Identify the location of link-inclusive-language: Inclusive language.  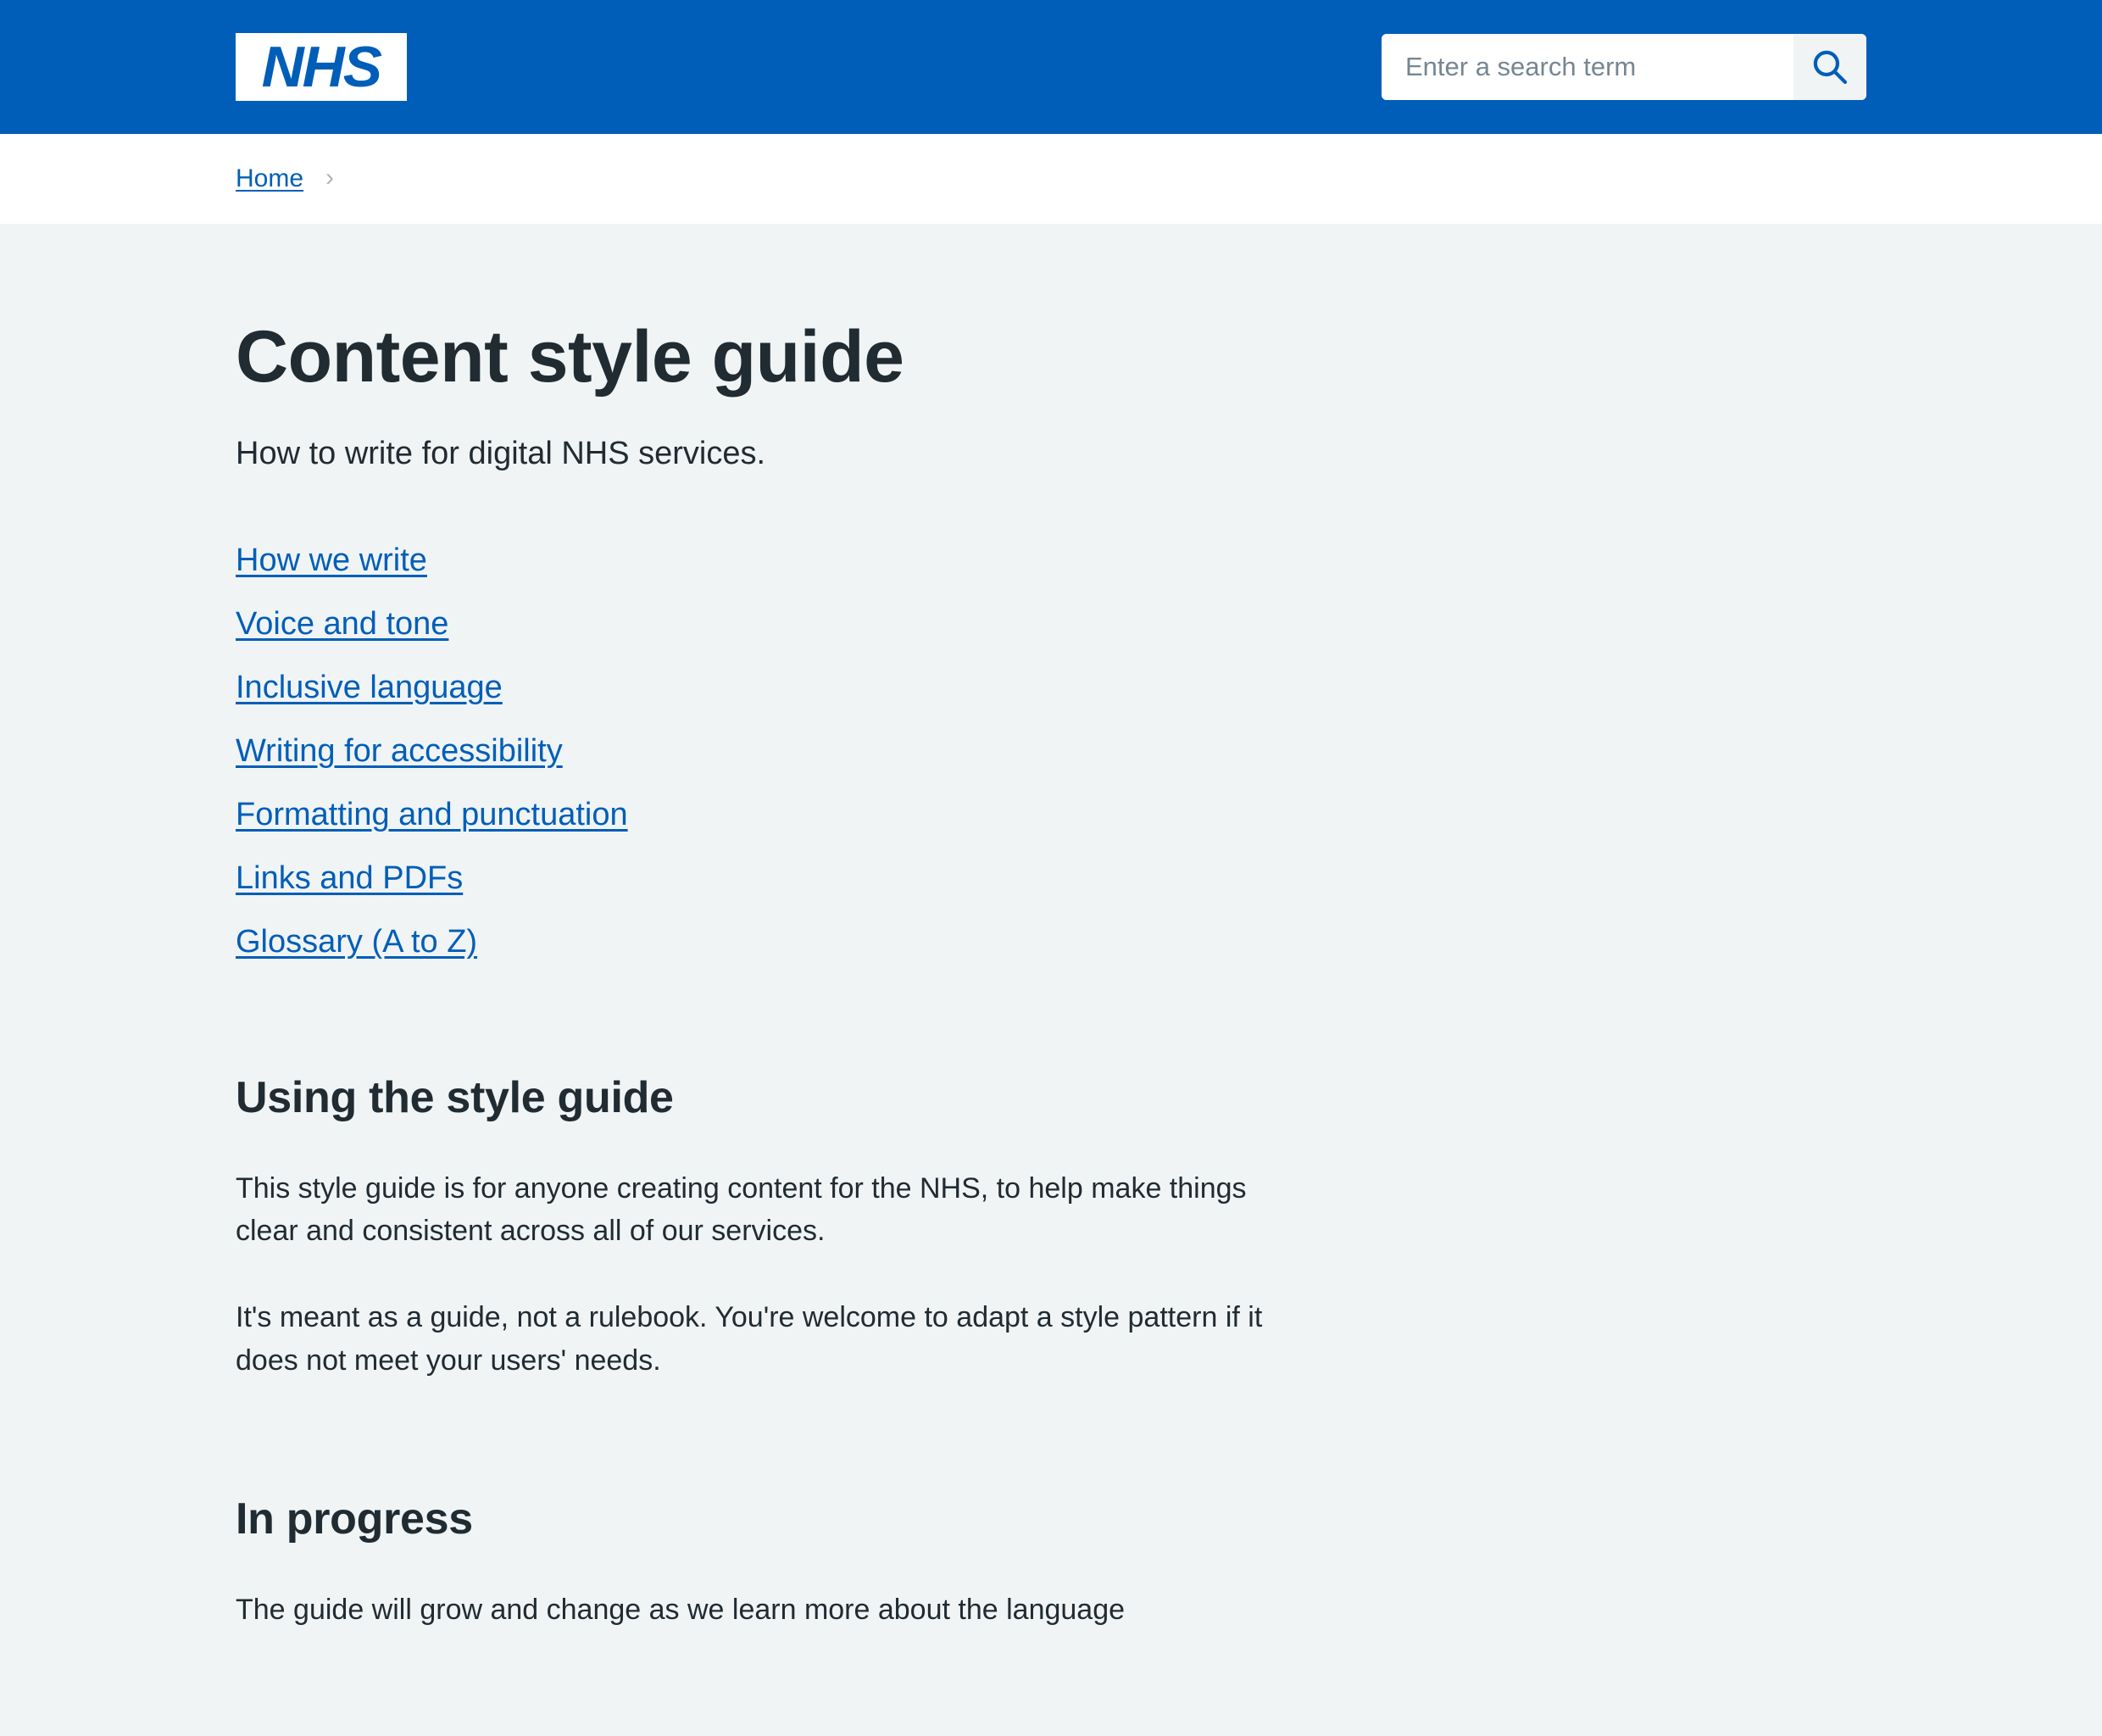
(369, 687).